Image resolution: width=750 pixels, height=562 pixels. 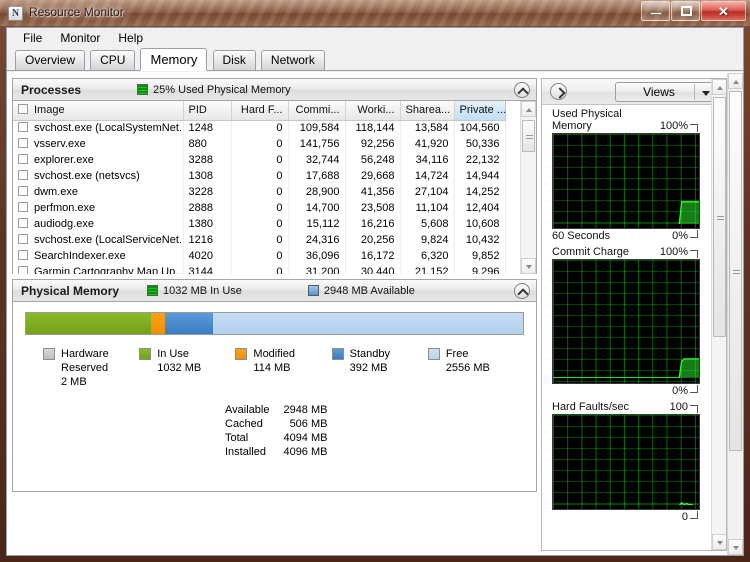 What do you see at coordinates (528, 109) in the screenshot?
I see `scroll-up-arrow-icon` at bounding box center [528, 109].